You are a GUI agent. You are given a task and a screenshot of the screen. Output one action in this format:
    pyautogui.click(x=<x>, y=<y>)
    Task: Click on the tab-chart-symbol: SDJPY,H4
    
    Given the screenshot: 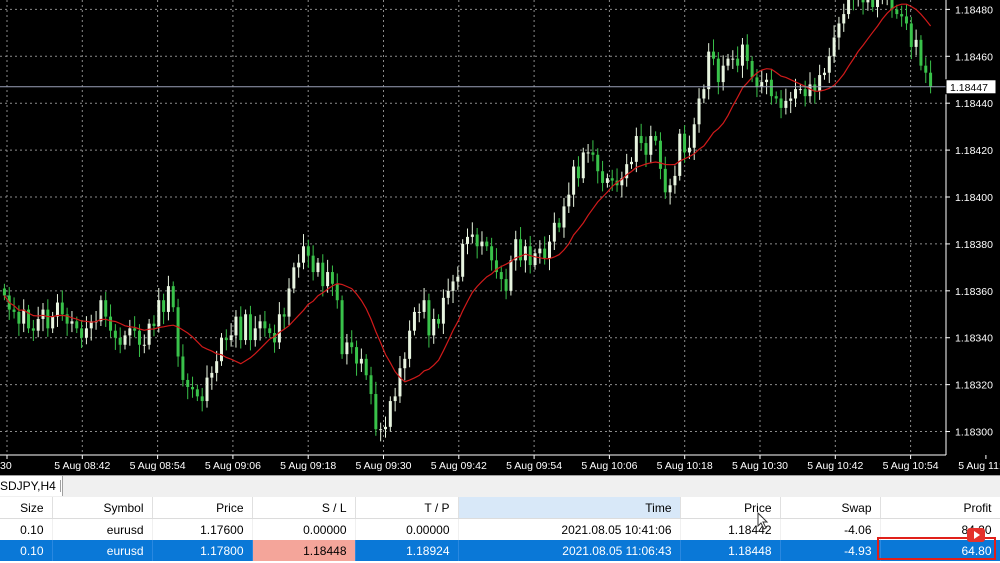 What is the action you would take?
    pyautogui.click(x=31, y=486)
    